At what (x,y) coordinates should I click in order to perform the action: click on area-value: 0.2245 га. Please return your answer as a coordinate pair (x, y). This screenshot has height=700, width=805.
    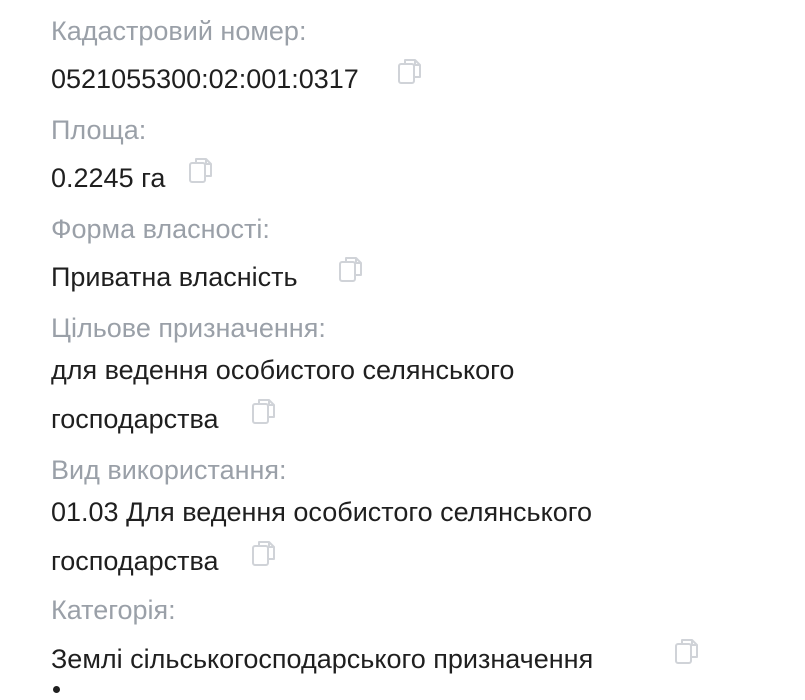
    Looking at the image, I should click on (108, 178).